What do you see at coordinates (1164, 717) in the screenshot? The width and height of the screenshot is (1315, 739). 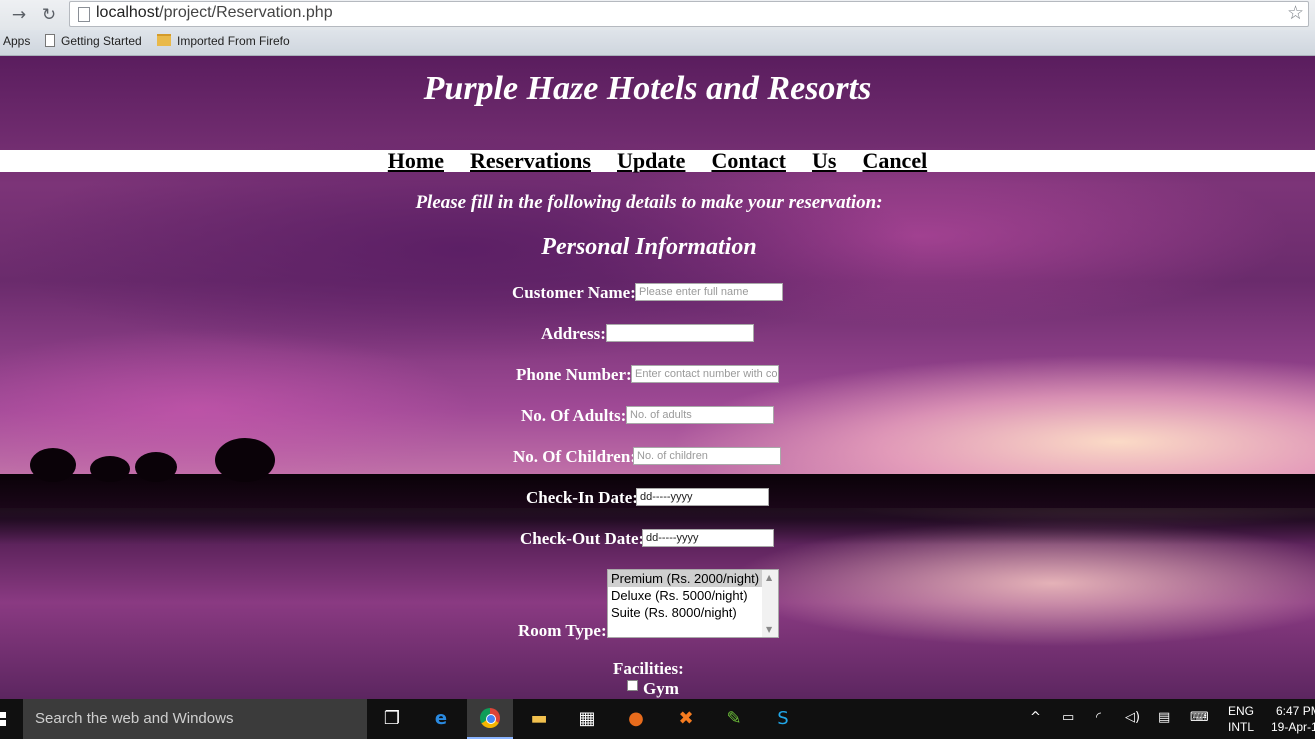 I see `notification-icon: ▤` at bounding box center [1164, 717].